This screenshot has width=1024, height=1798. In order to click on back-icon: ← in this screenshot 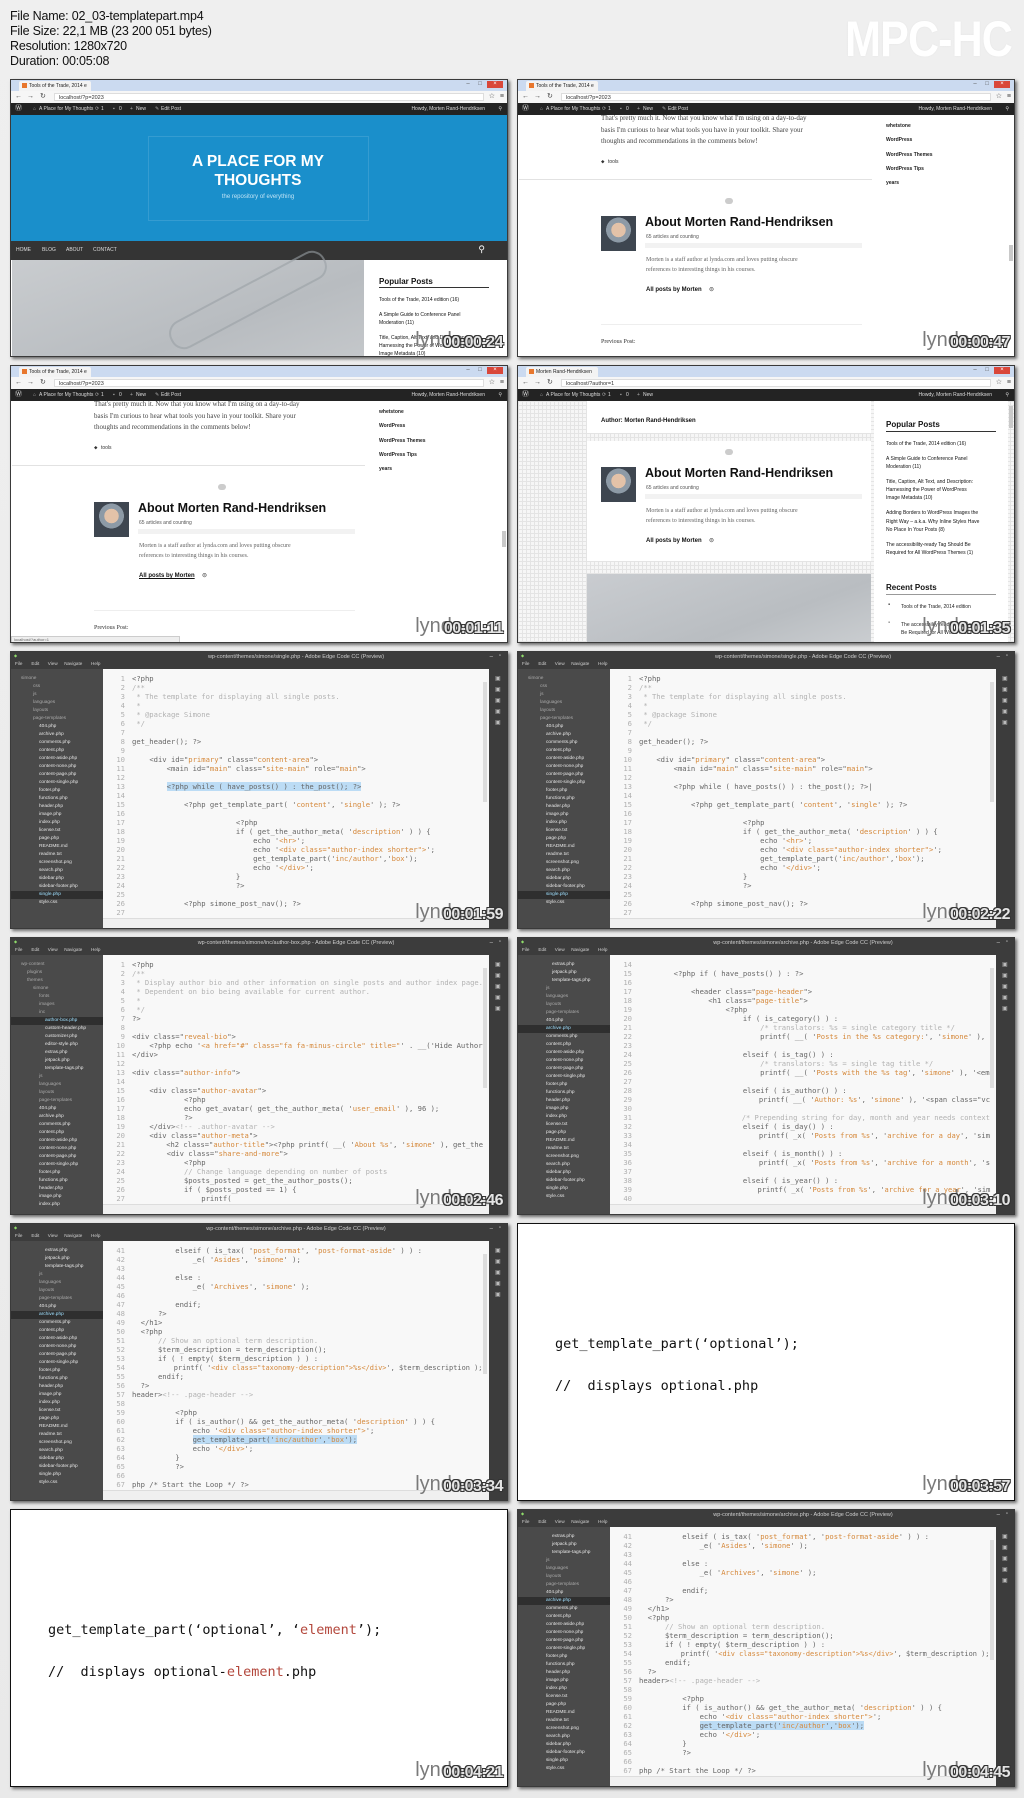, I will do `click(18, 383)`.